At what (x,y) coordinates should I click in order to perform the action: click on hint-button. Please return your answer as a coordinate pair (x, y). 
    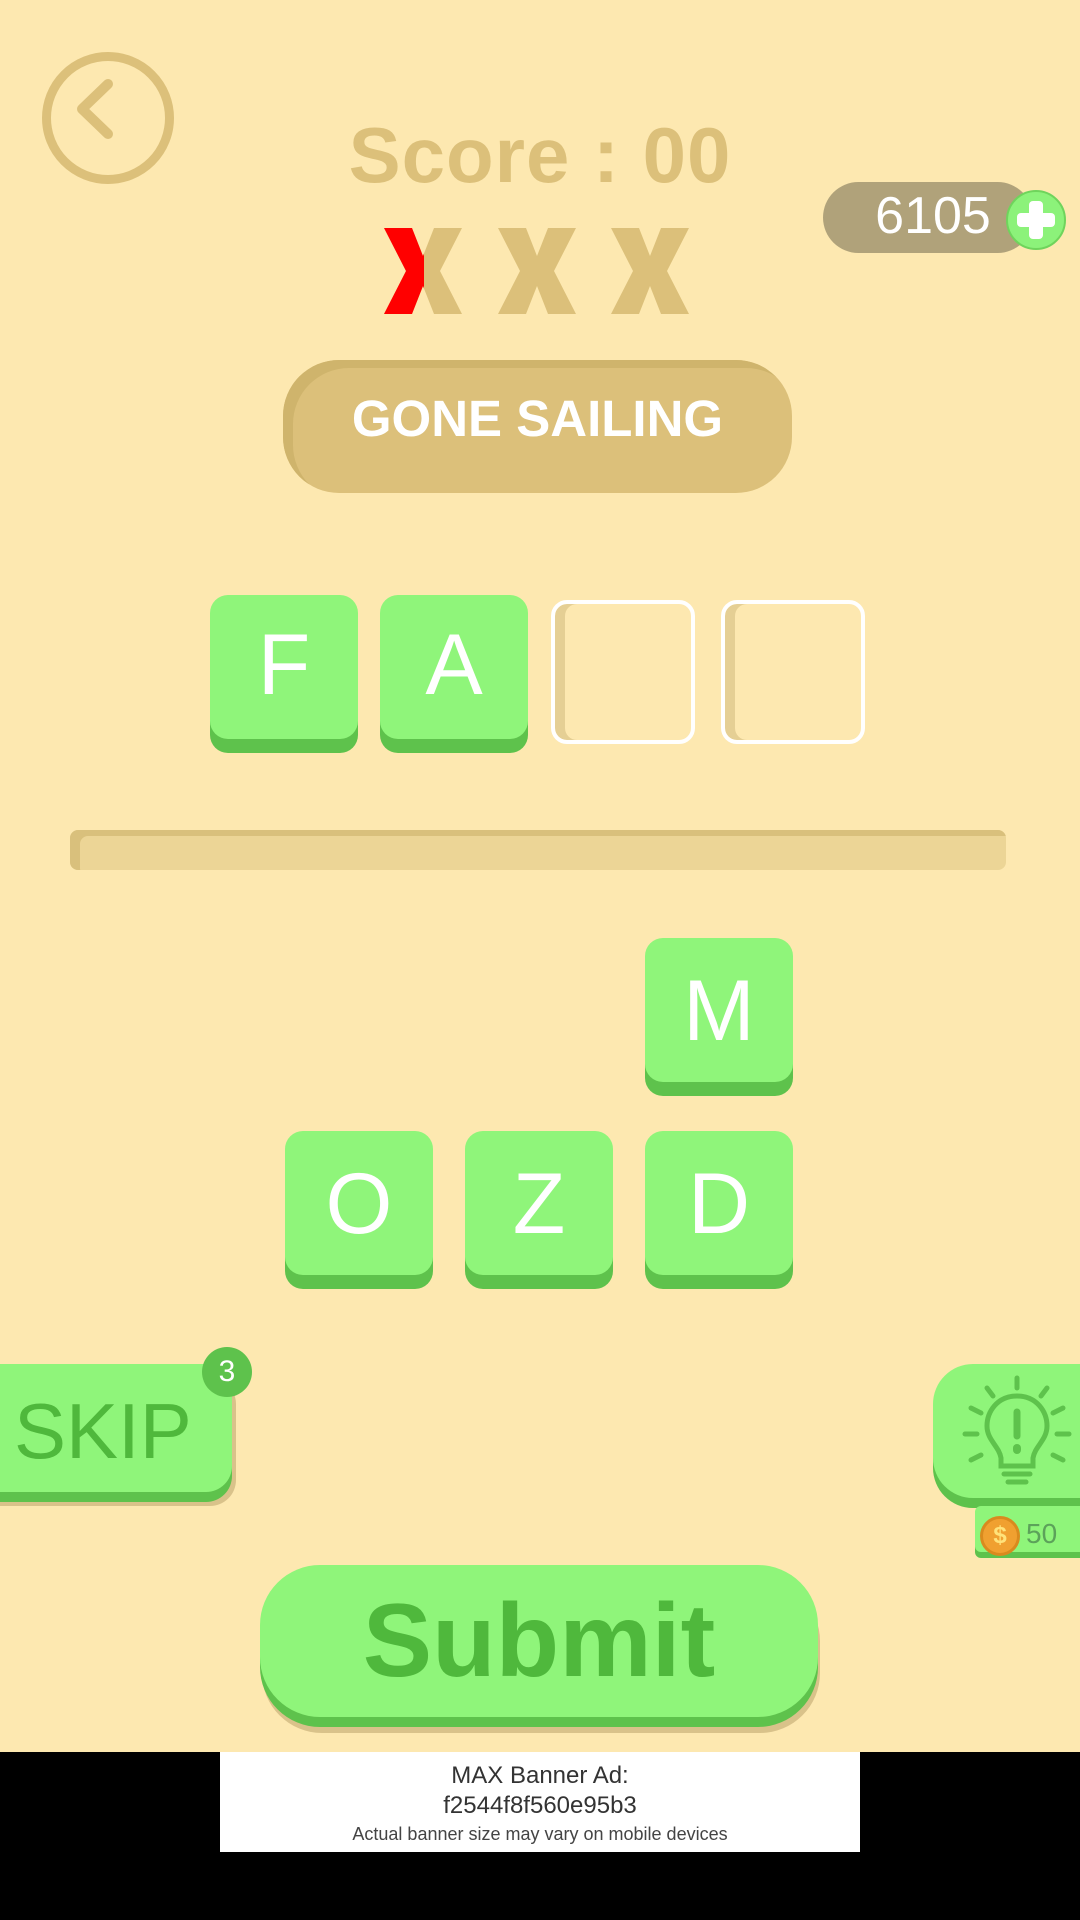
    Looking at the image, I should click on (1006, 1431).